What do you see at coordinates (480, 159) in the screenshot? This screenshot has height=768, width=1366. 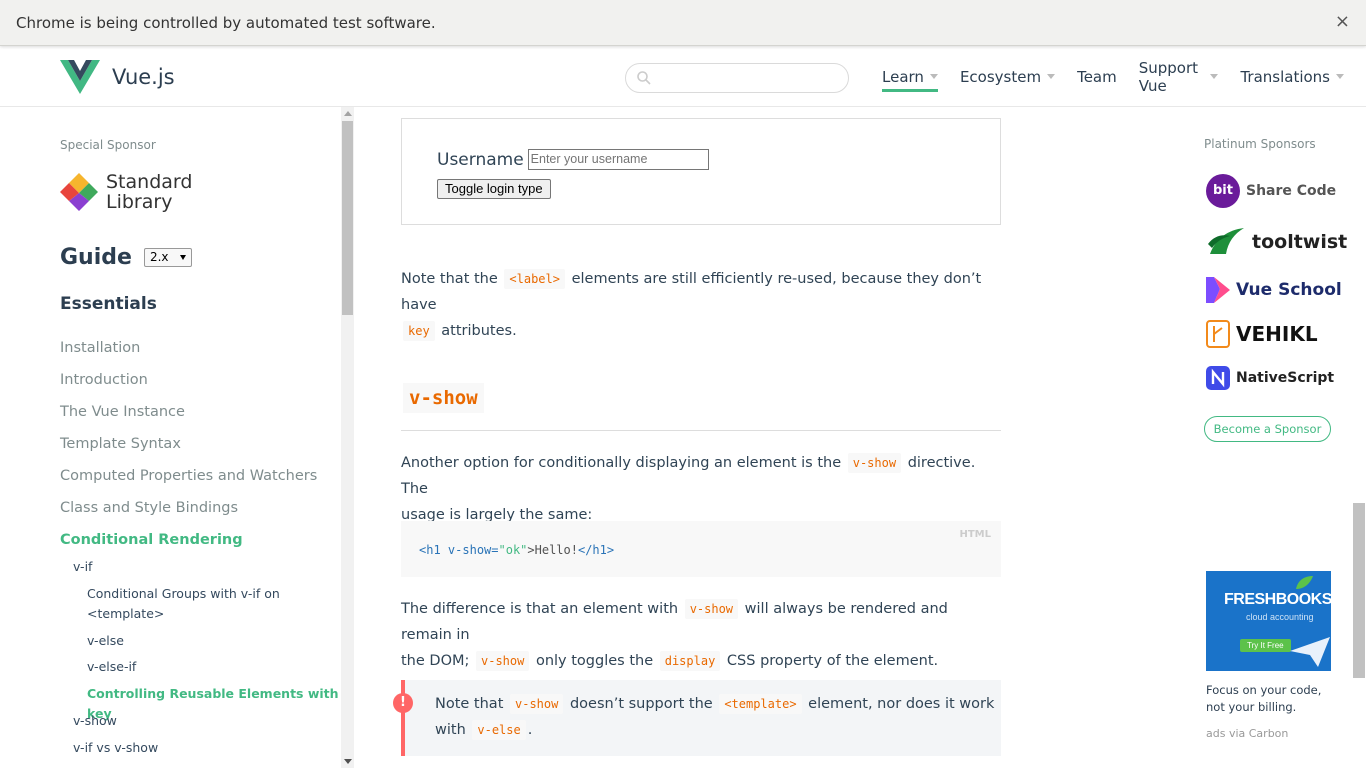 I see `username-label: Username` at bounding box center [480, 159].